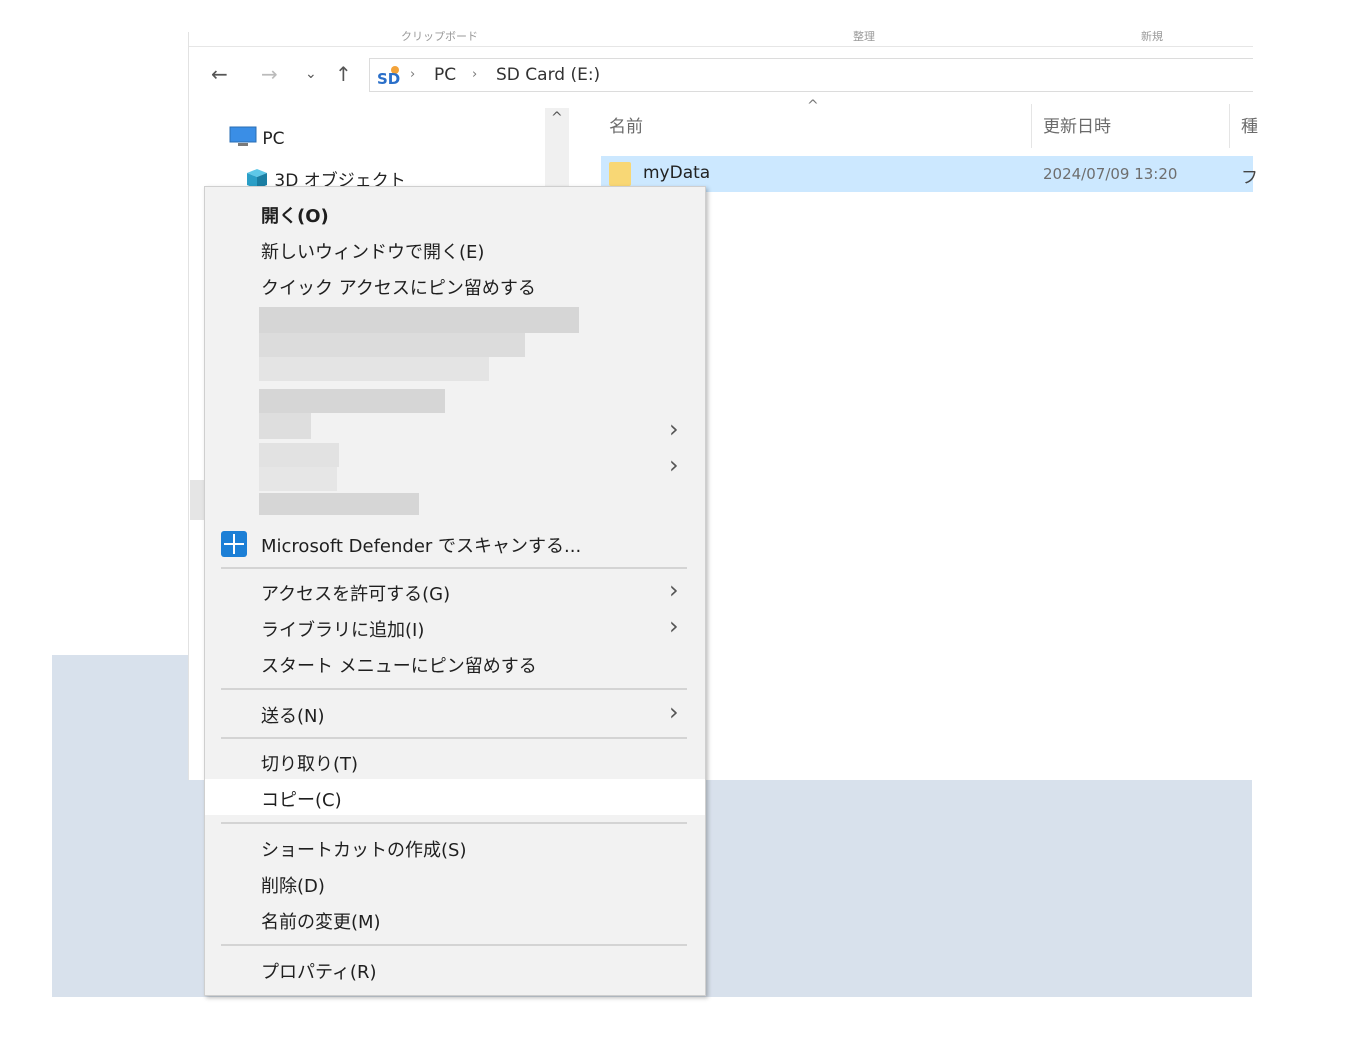 The width and height of the screenshot is (1348, 1042). I want to click on menu-item-pin-start: スタート メニューにピン留めする, so click(455, 663).